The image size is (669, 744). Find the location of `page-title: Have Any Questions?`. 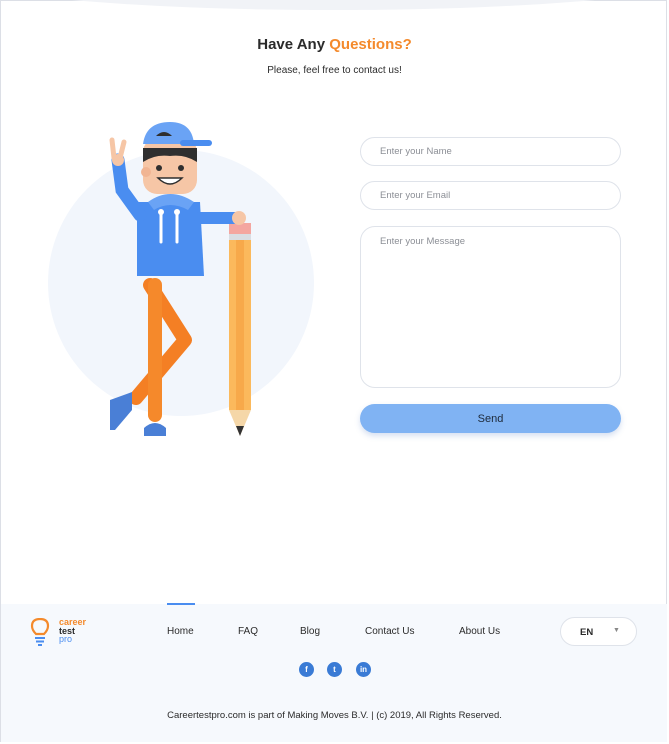

page-title: Have Any Questions? is located at coordinates (334, 44).